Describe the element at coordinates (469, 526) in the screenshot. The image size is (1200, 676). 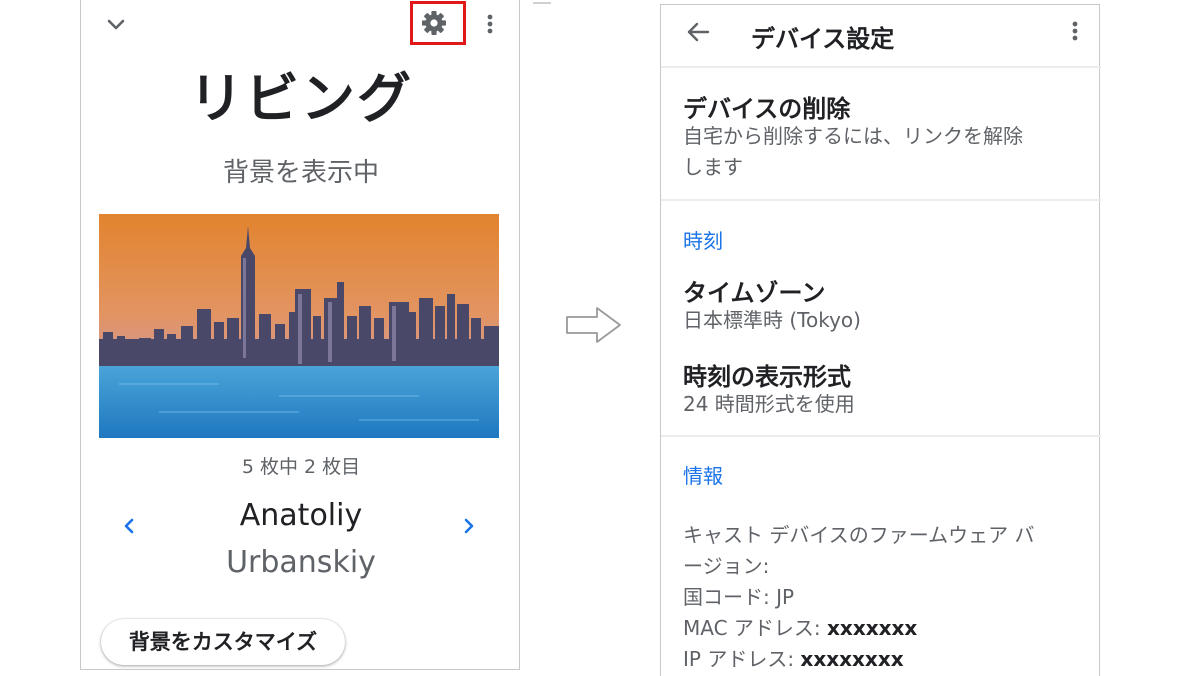
I see `chevron-right-icon` at that location.